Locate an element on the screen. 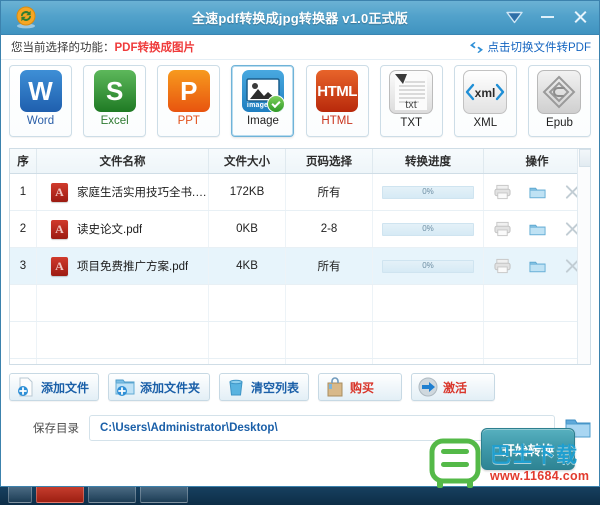 The width and height of the screenshot is (600, 505). format-tile-epub: Epub is located at coordinates (559, 101).